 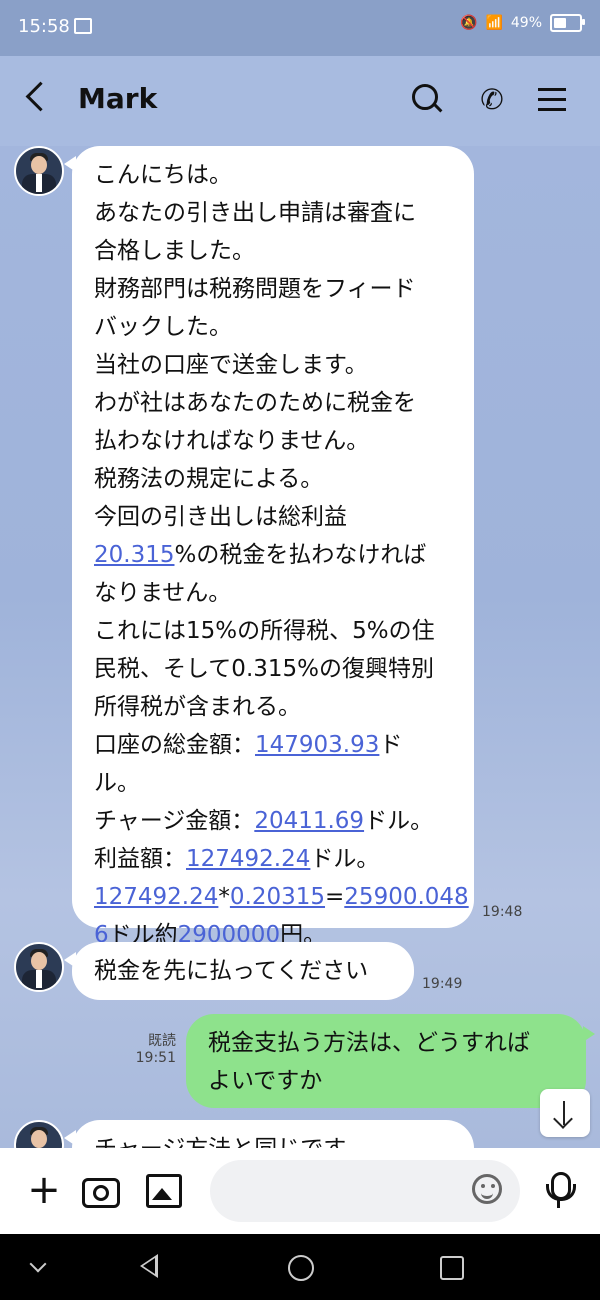 I want to click on message-timestamp: 19:49, so click(x=442, y=984).